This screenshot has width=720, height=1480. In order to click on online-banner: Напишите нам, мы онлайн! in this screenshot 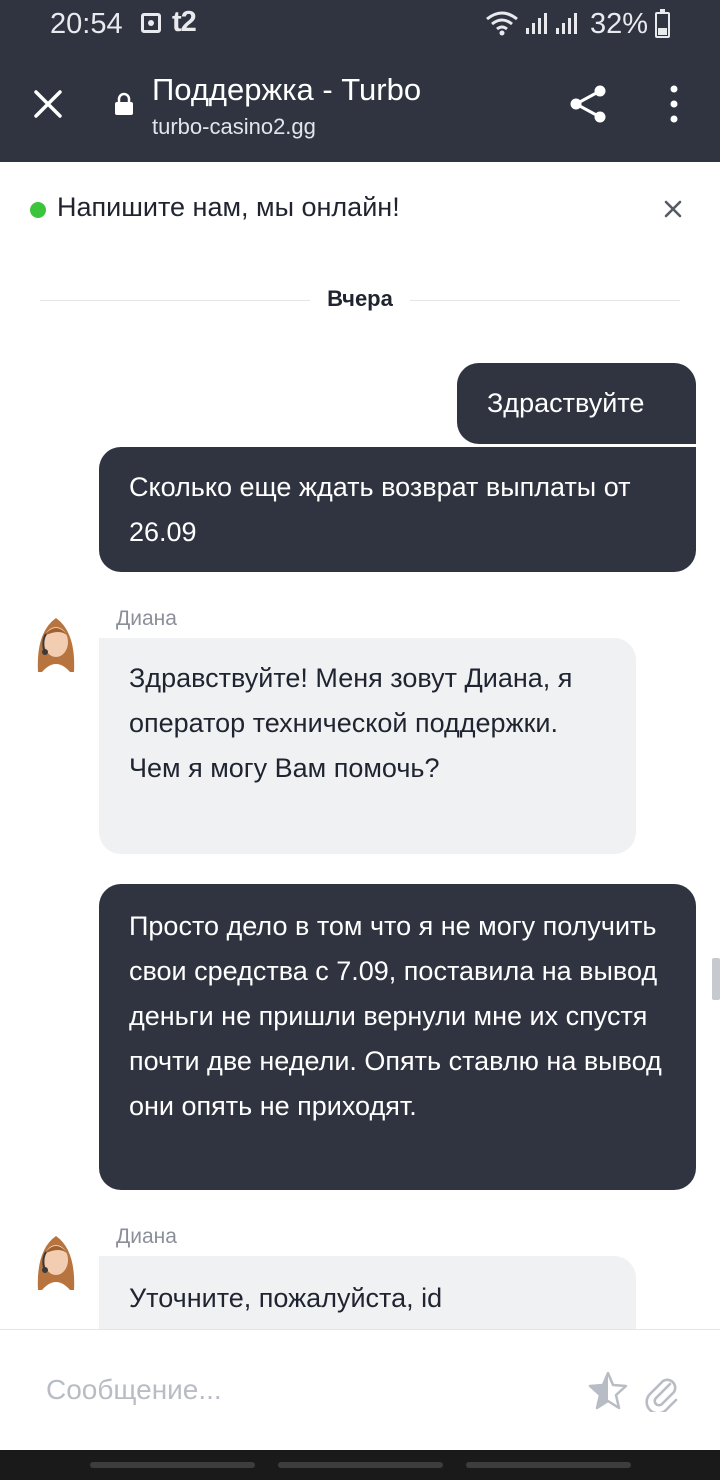, I will do `click(360, 212)`.